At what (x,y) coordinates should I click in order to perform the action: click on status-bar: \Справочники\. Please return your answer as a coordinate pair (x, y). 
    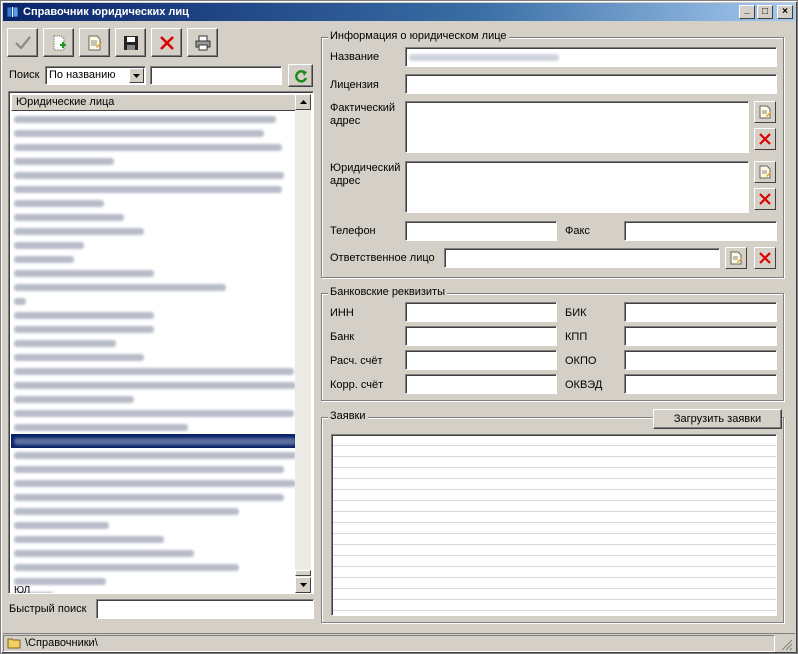
    Looking at the image, I should click on (399, 642).